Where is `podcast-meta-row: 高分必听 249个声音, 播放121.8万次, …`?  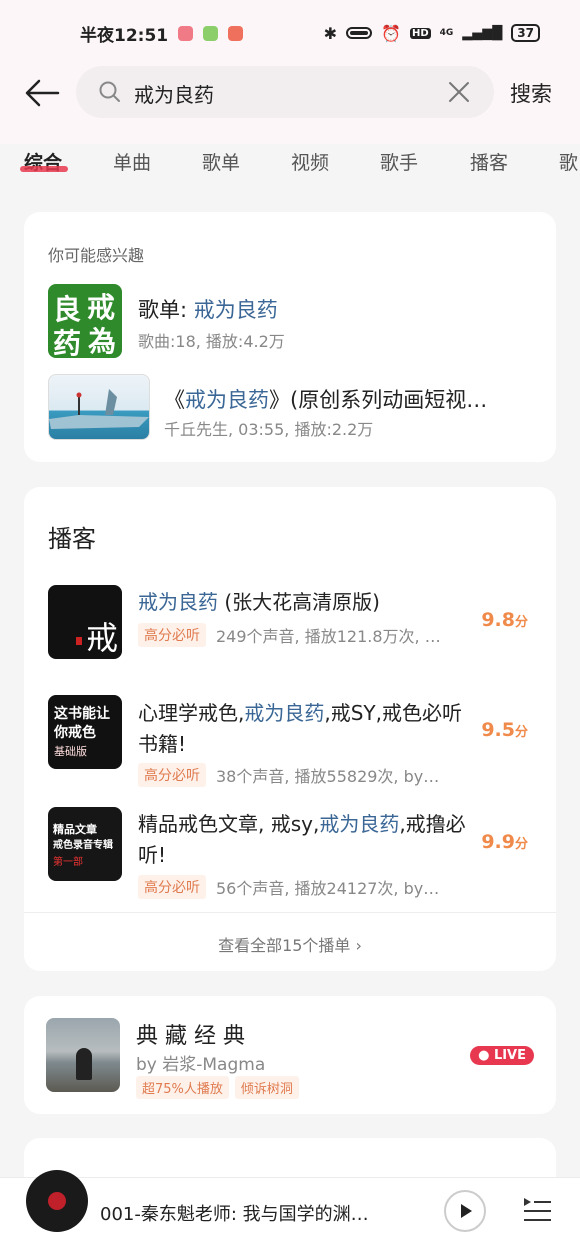 podcast-meta-row: 高分必听 249个声音, 播放121.8万次, … is located at coordinates (289, 635).